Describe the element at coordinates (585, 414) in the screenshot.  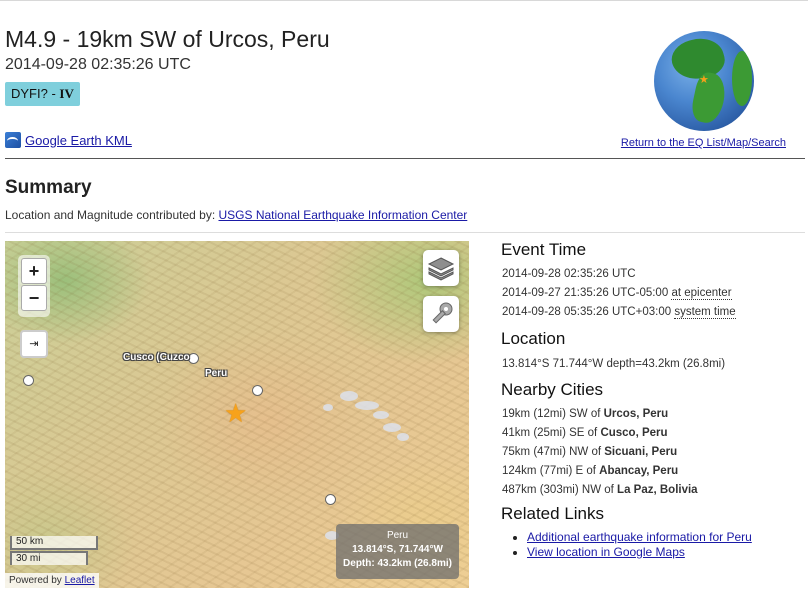
I see `nearby-city: 19km (12mi) SW of Urcos, Peru` at that location.